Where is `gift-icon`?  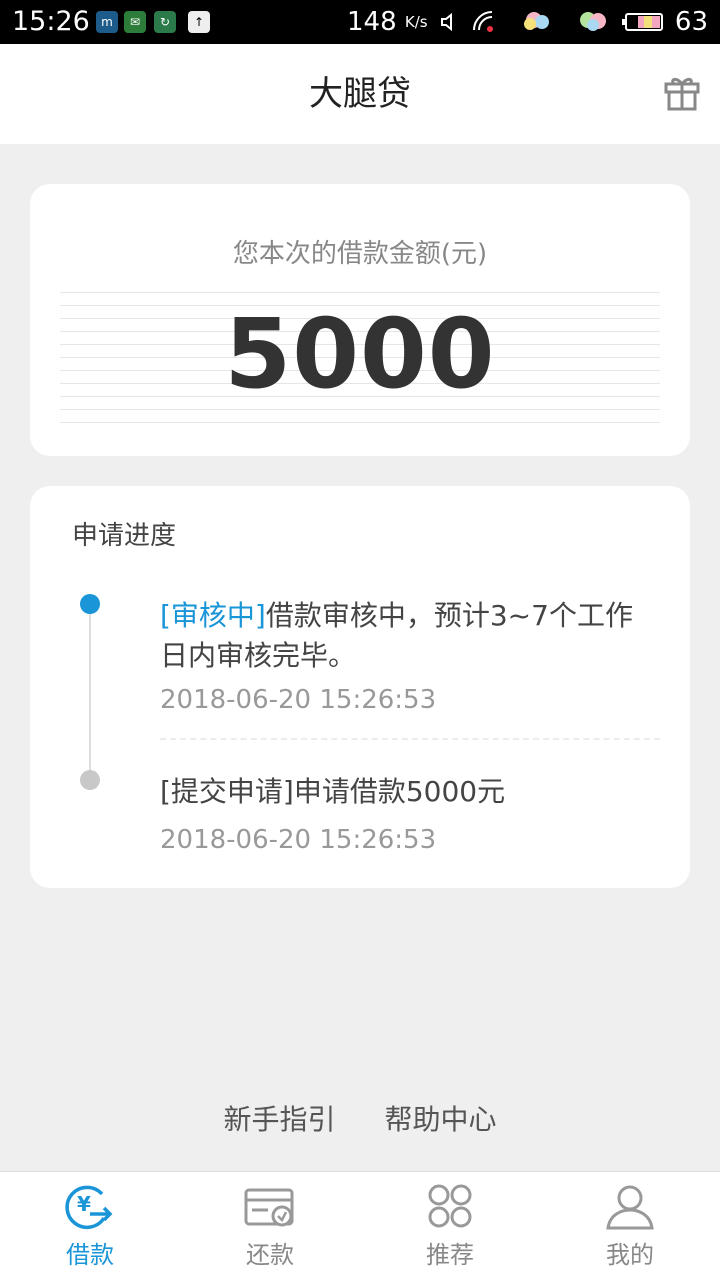 gift-icon is located at coordinates (682, 93).